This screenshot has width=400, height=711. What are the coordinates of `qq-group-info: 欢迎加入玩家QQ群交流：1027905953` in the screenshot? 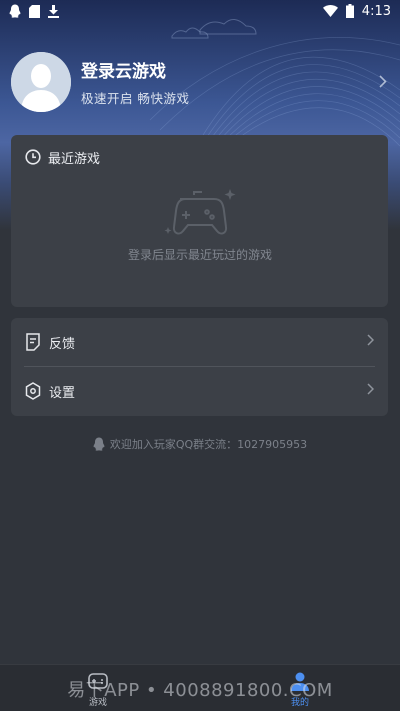 It's located at (200, 444).